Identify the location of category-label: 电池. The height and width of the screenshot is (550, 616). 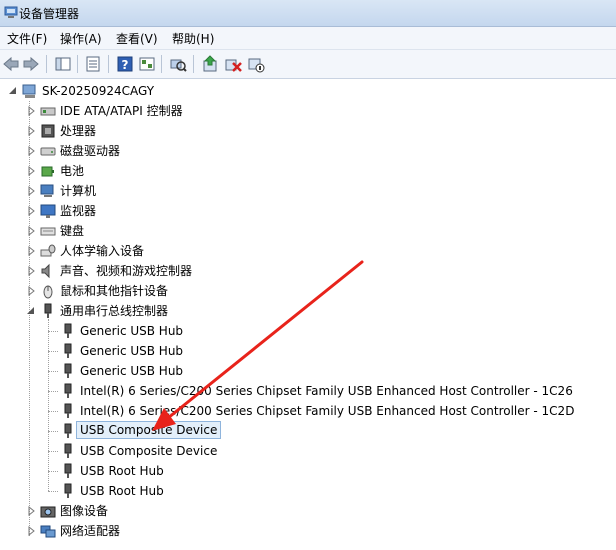
(72, 171).